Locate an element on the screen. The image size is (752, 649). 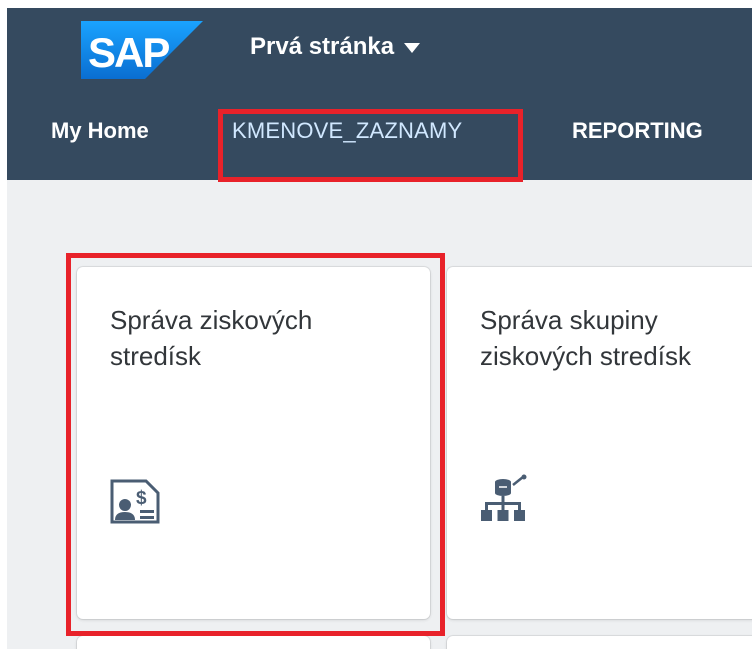
app-title: Prvá stránka is located at coordinates (322, 46).